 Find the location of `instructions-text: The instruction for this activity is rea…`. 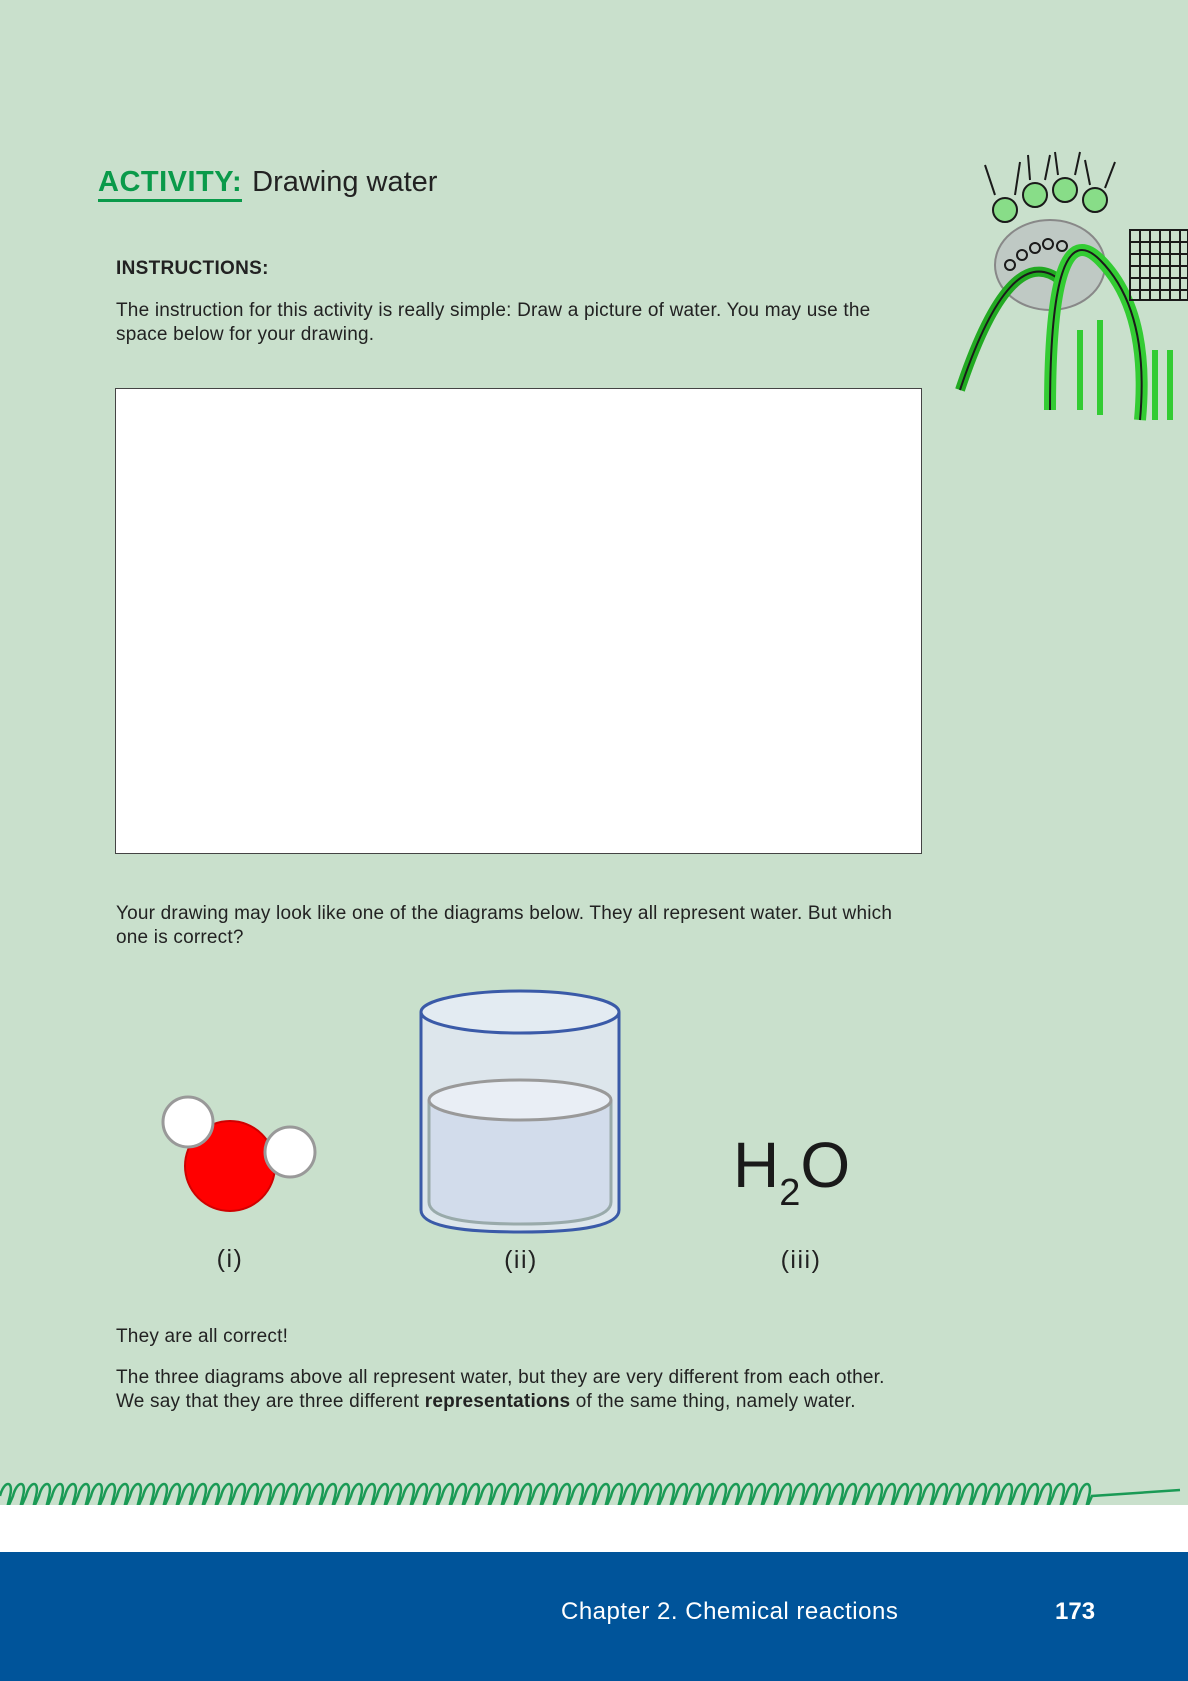

instructions-text: The instruction for this activity is rea… is located at coordinates (493, 322).